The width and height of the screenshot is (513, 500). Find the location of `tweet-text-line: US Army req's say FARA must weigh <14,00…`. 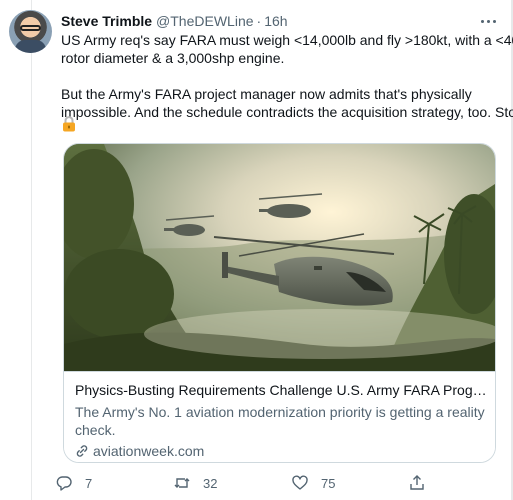

tweet-text-line: US Army req's say FARA must weigh <14,00… is located at coordinates (287, 40).